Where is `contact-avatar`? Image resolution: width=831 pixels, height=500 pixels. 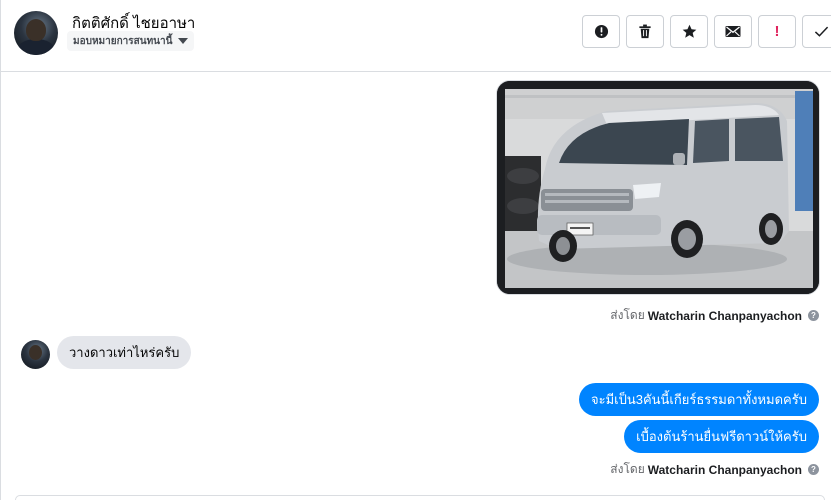
contact-avatar is located at coordinates (36, 33).